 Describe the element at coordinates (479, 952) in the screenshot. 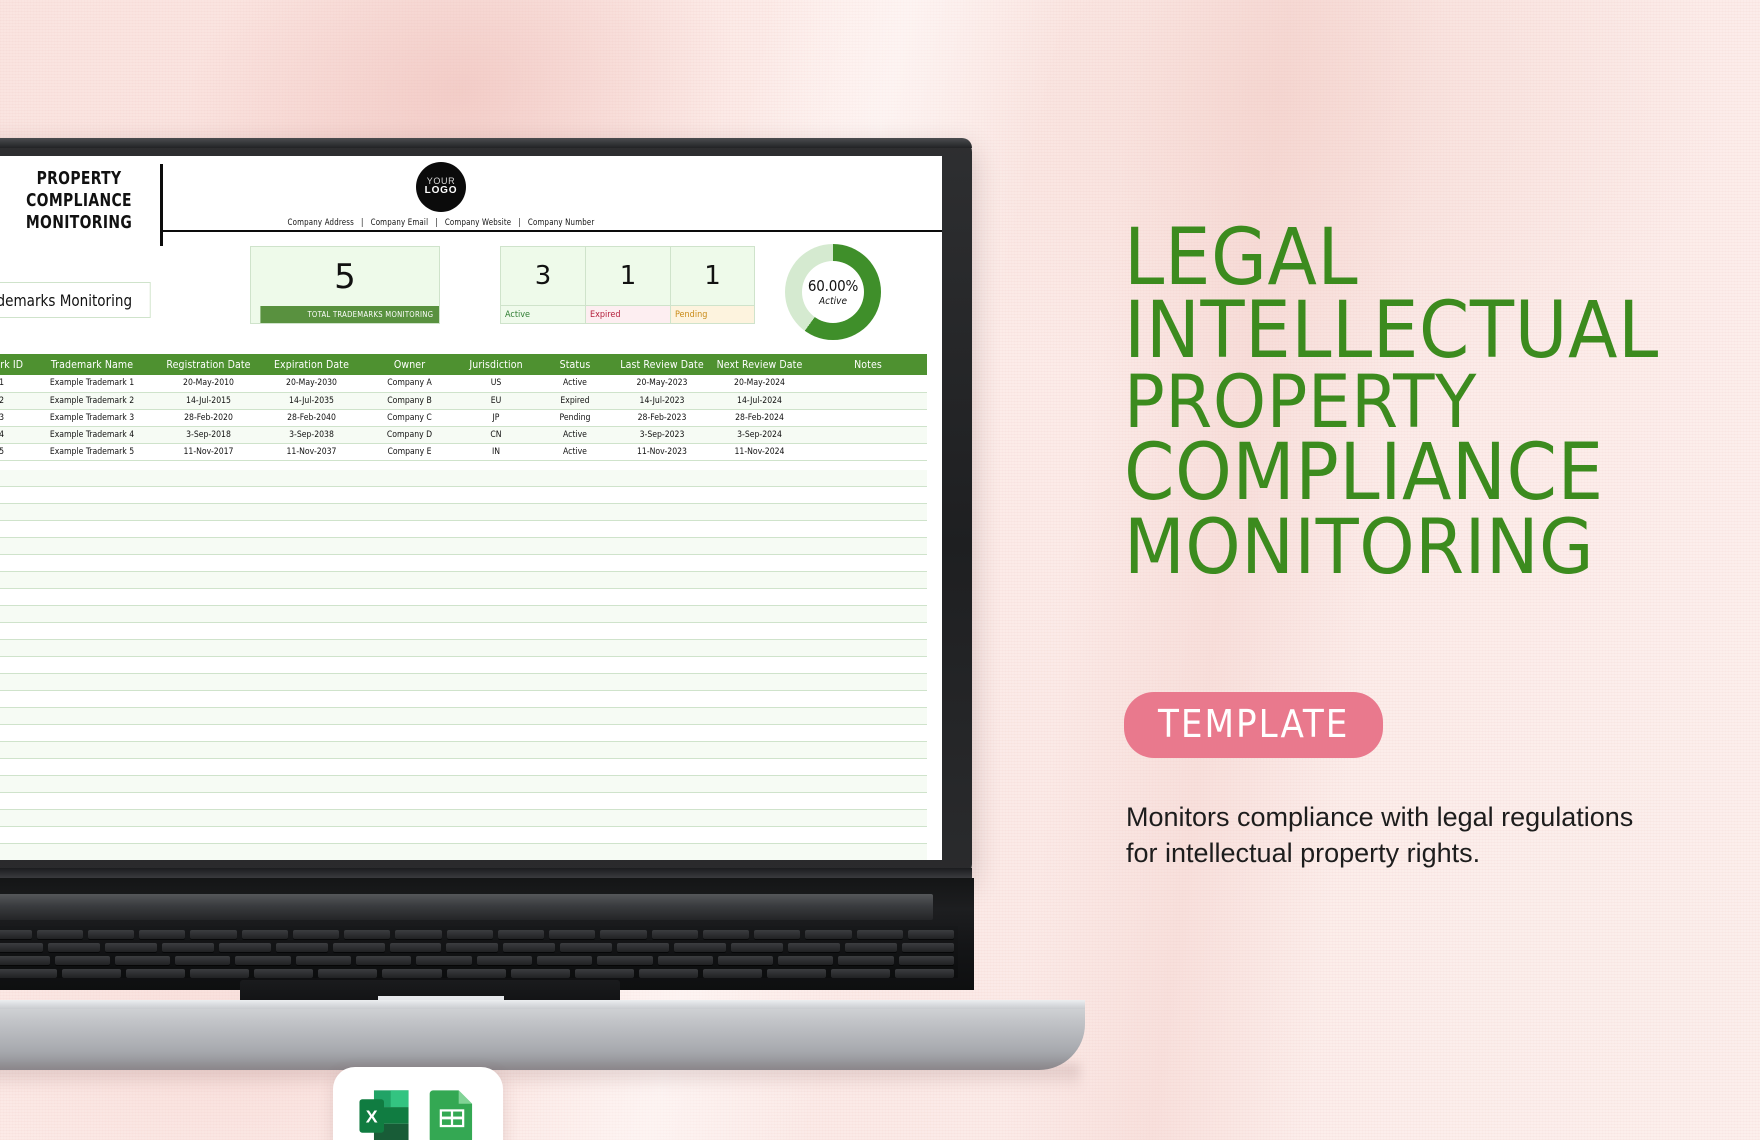

I see `laptop-keyboard` at that location.